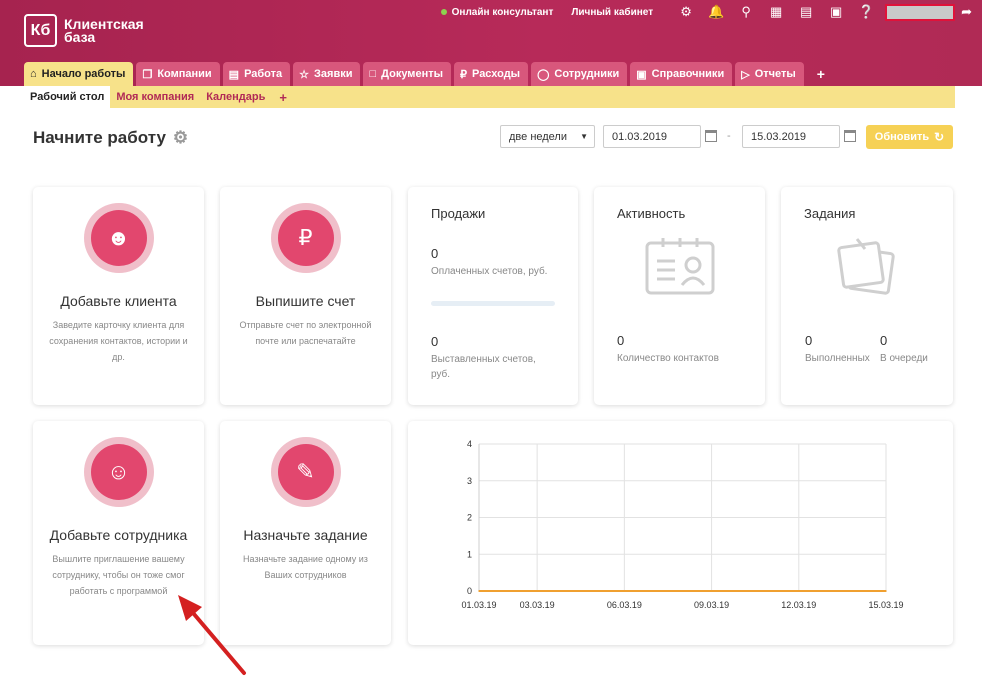  Describe the element at coordinates (67, 97) in the screenshot. I see `subtab-desktop: Рабочий стол` at that location.